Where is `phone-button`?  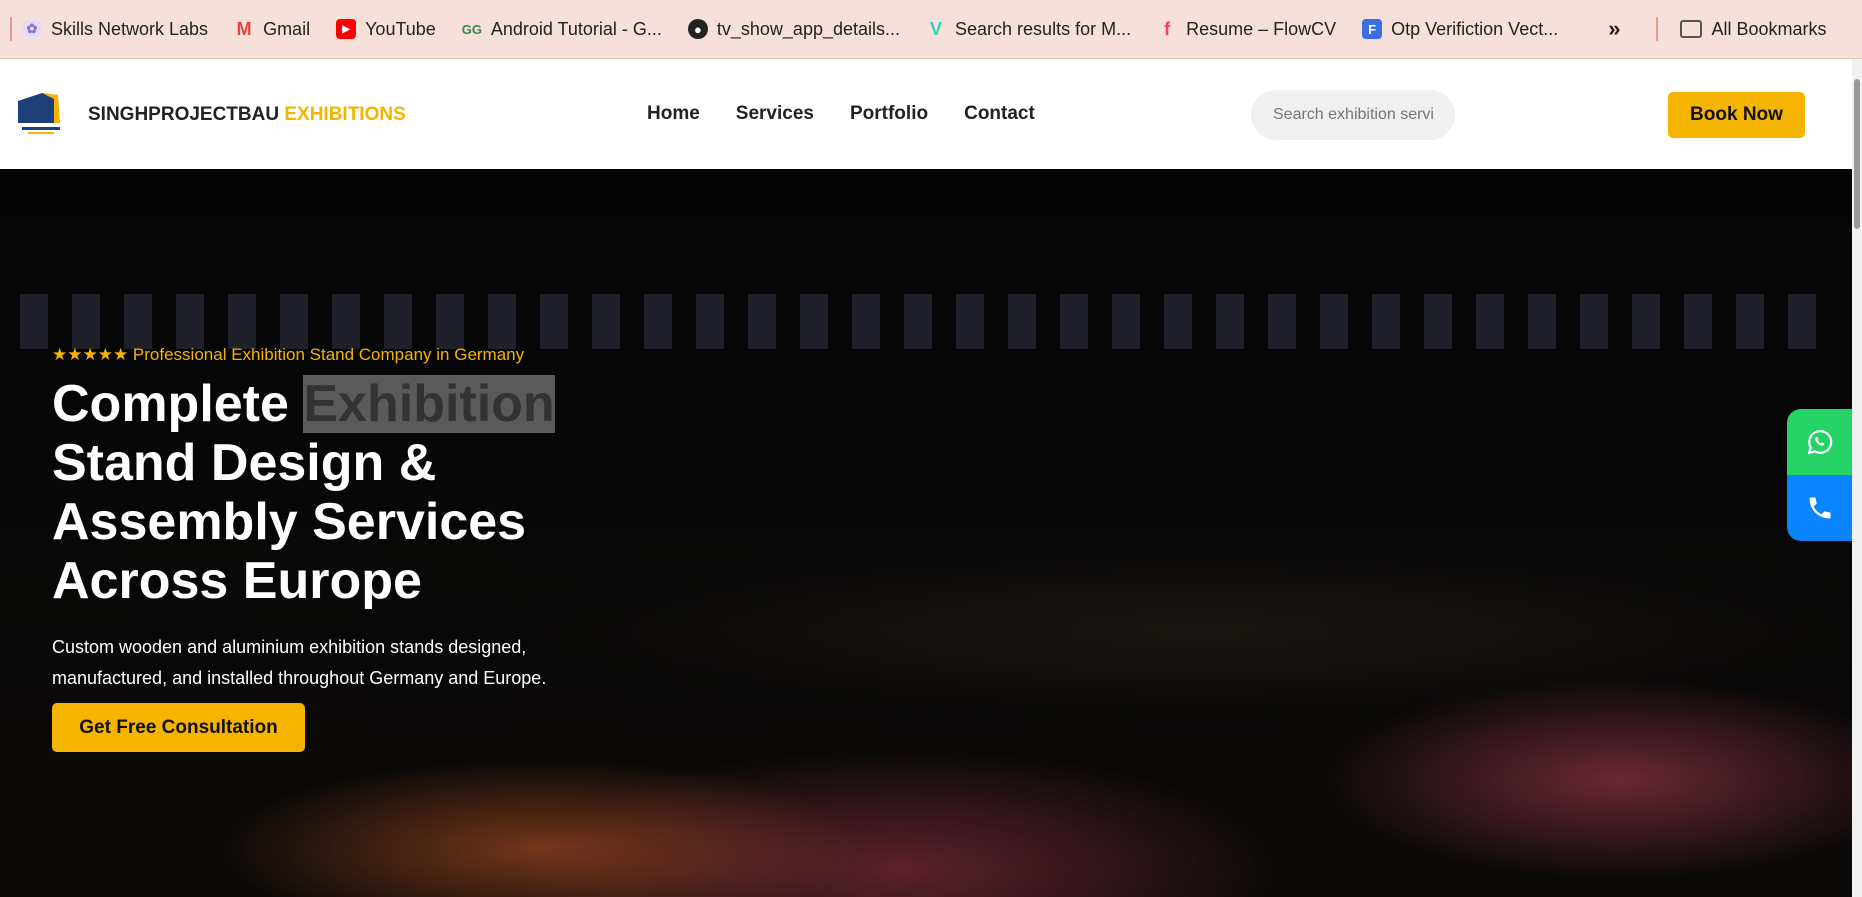
phone-button is located at coordinates (1819, 508).